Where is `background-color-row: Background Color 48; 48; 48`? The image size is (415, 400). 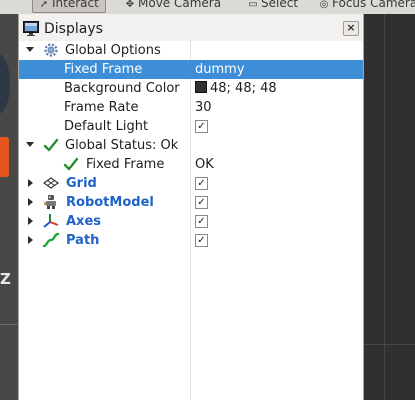 background-color-row: Background Color 48; 48; 48 is located at coordinates (191, 88).